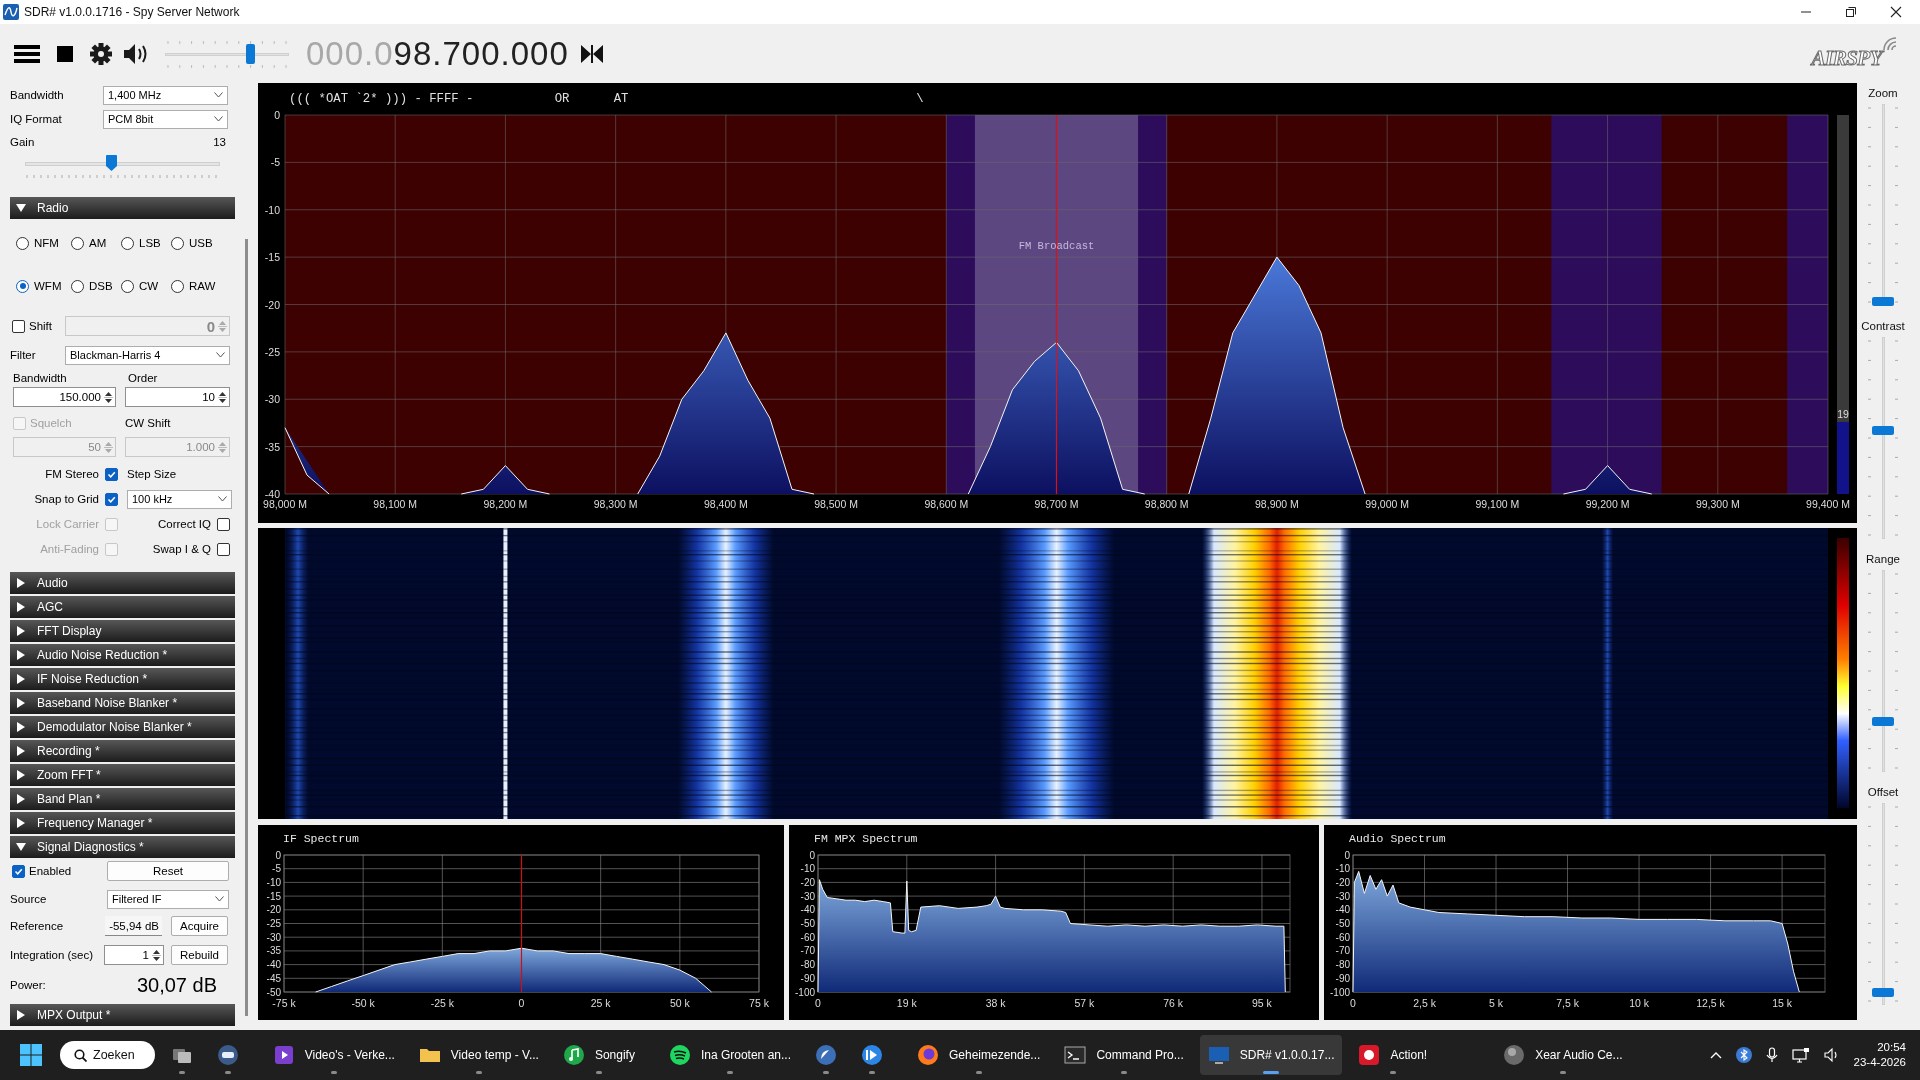 The width and height of the screenshot is (1920, 1080). I want to click on taskbar-button: Songify, so click(598, 1055).